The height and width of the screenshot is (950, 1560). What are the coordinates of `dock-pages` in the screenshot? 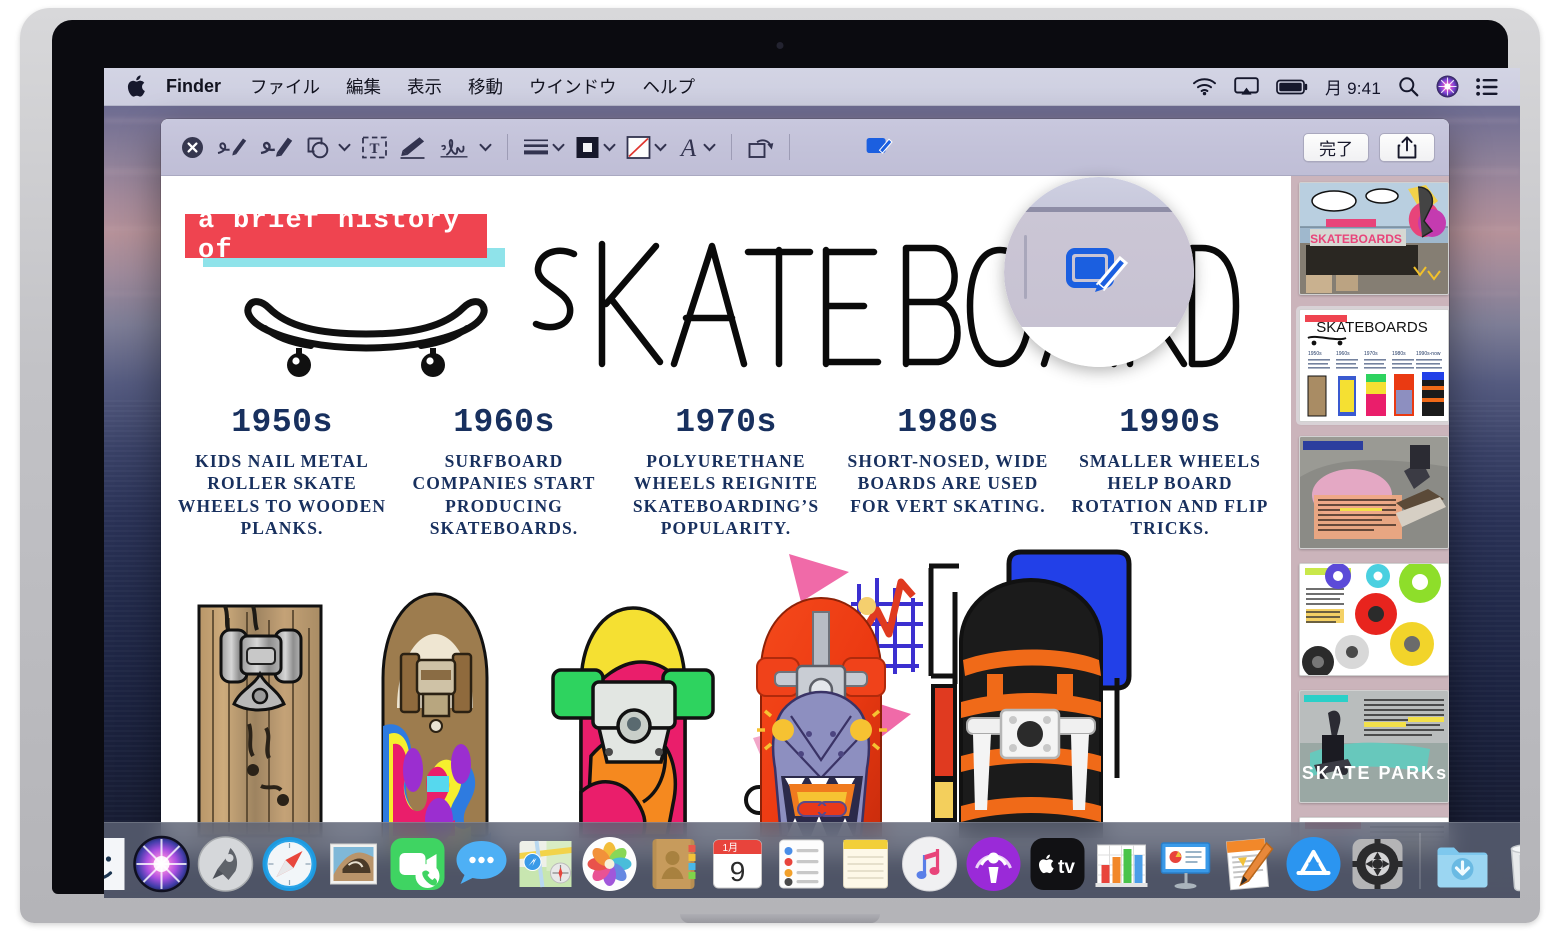 It's located at (1250, 864).